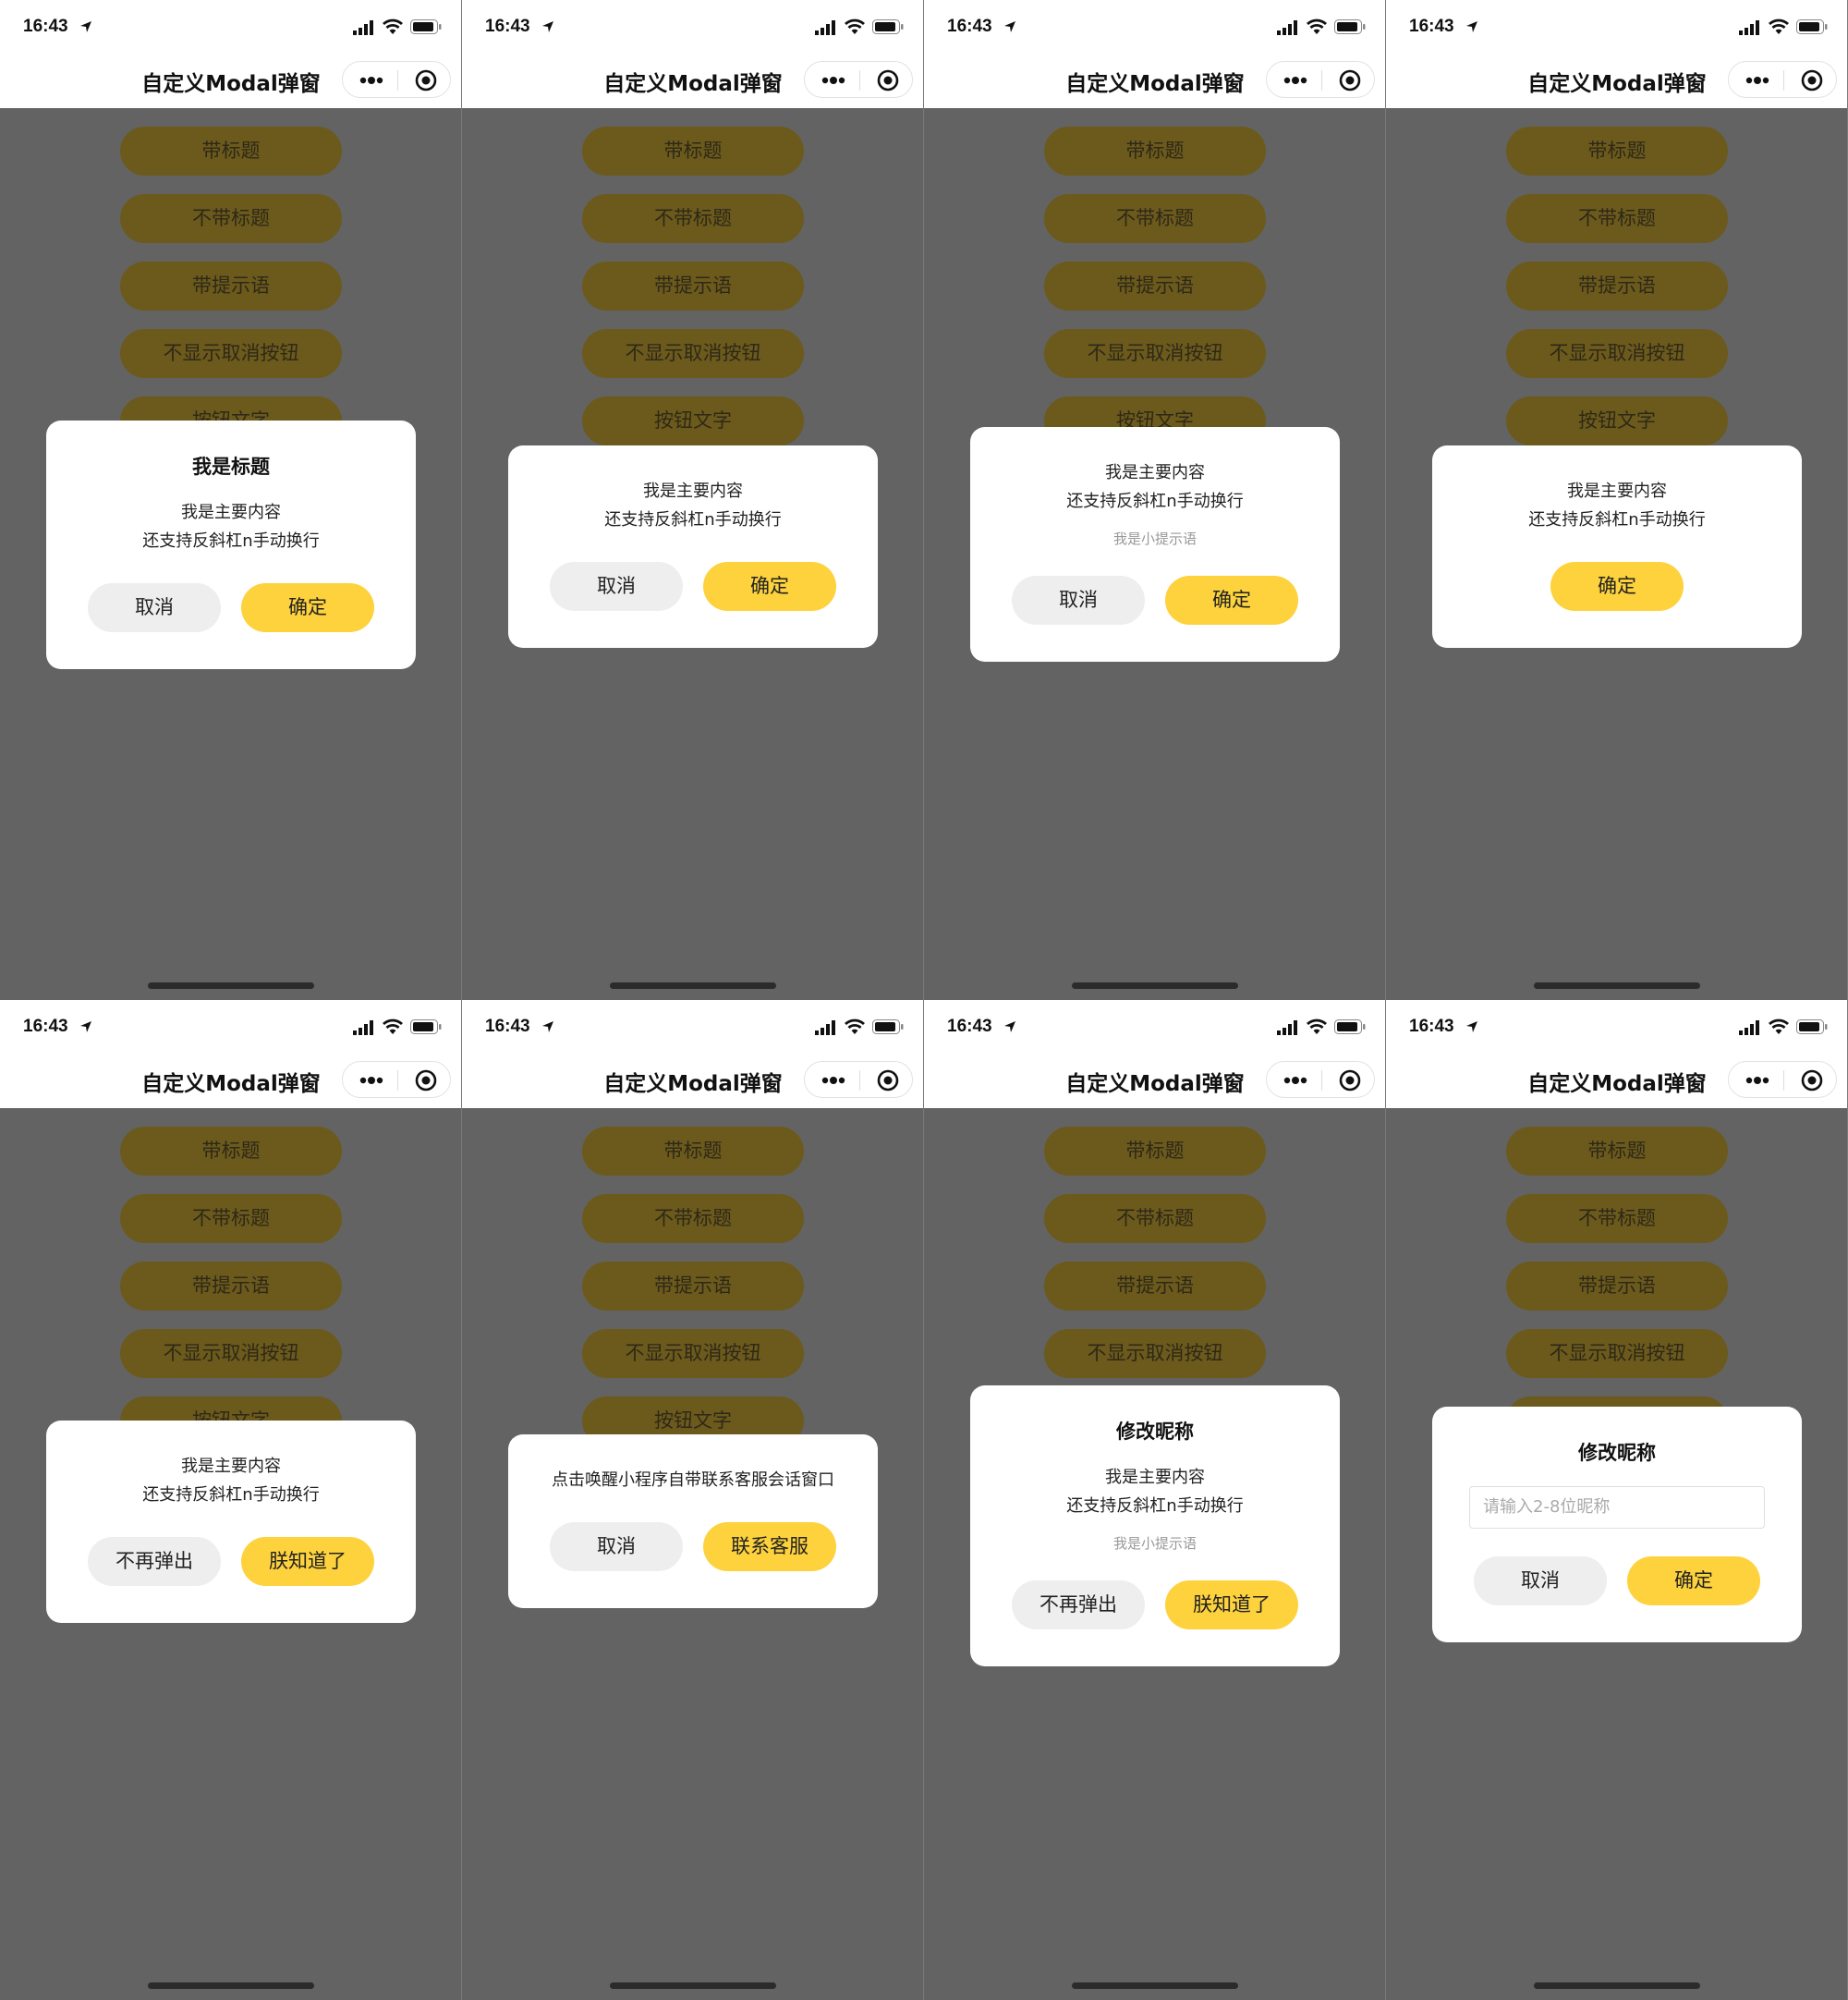 Image resolution: width=1848 pixels, height=2000 pixels. I want to click on modal-dialog: 修改昵称请输入2-8位昵称取消 确定, so click(1617, 1524).